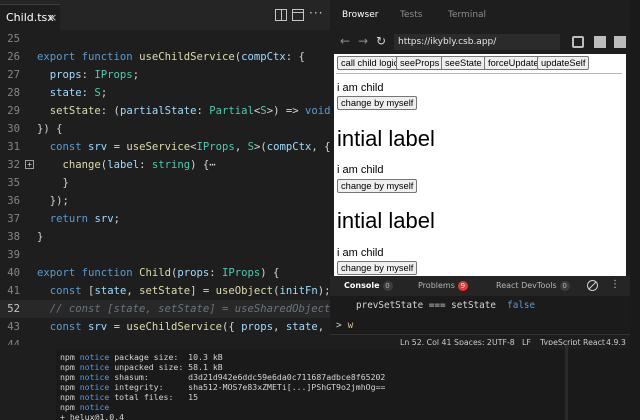 This screenshot has width=640, height=420. What do you see at coordinates (477, 42) in the screenshot?
I see `url-input` at bounding box center [477, 42].